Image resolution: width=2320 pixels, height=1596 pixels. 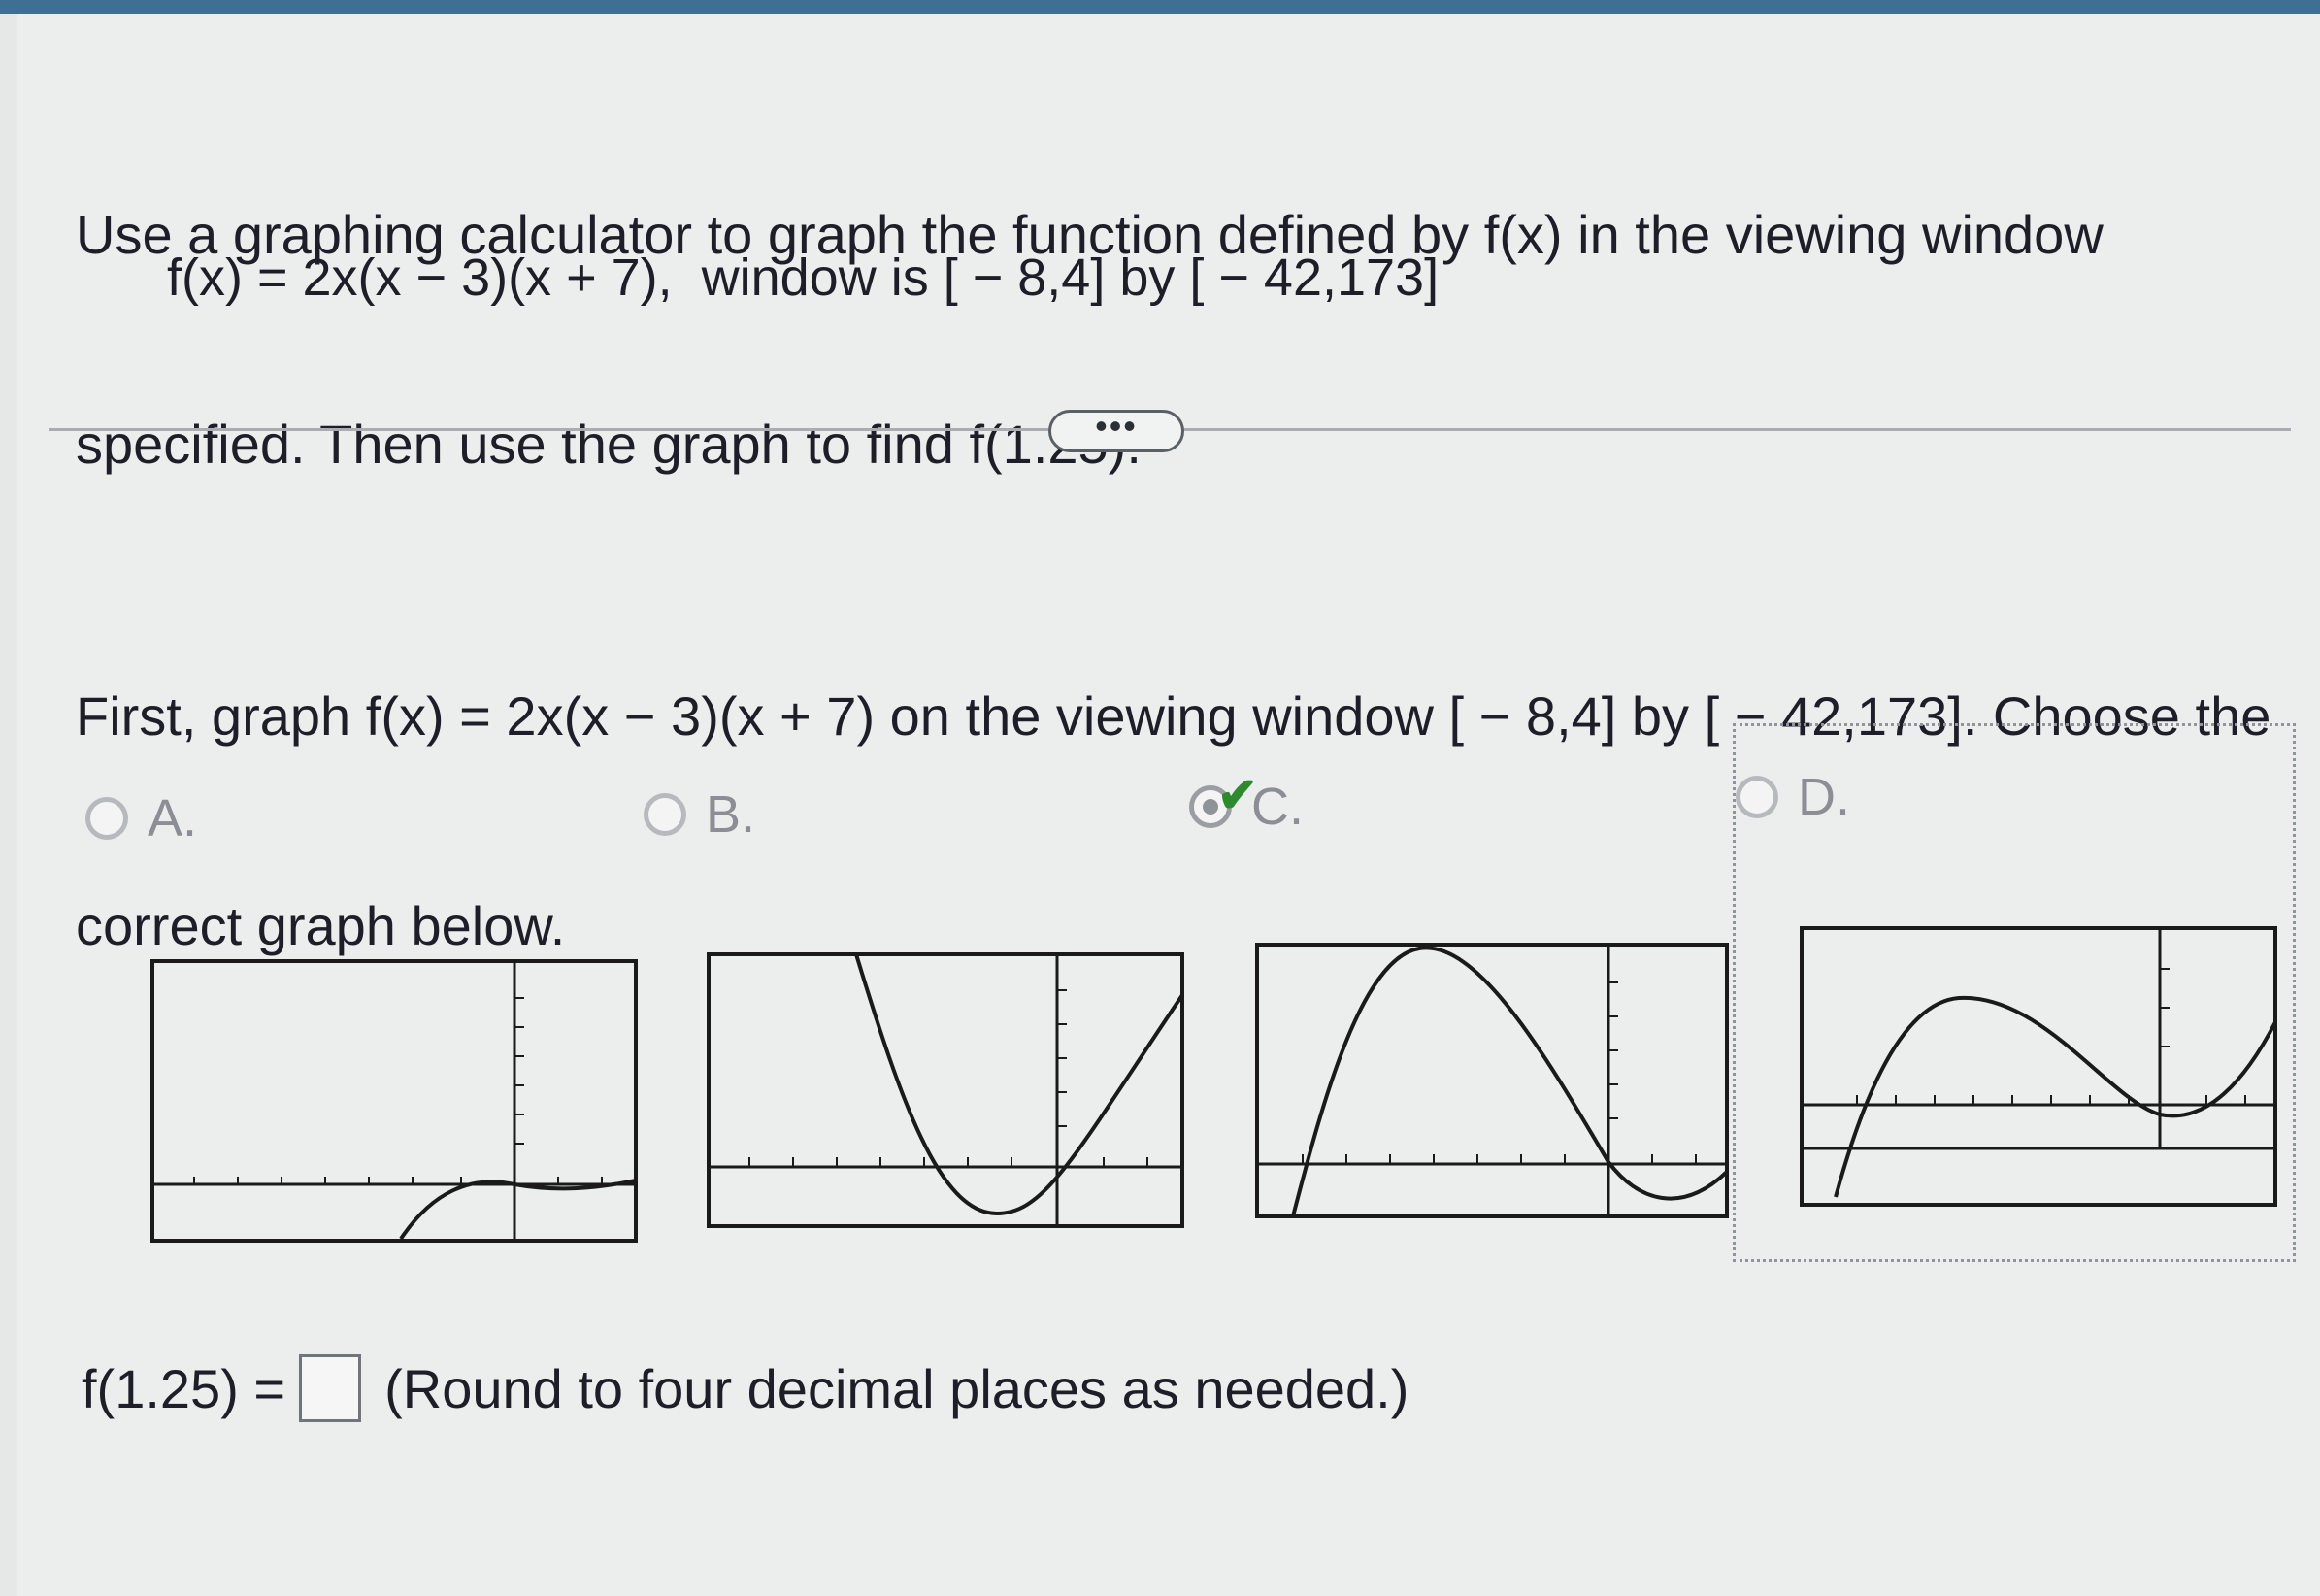 What do you see at coordinates (731, 815) in the screenshot?
I see `option-b-label: B.` at bounding box center [731, 815].